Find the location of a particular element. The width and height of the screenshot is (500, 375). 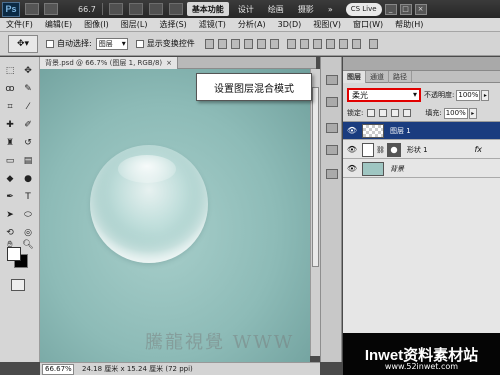

layer-row: 👁︎ 背景 is located at coordinates (421, 169).